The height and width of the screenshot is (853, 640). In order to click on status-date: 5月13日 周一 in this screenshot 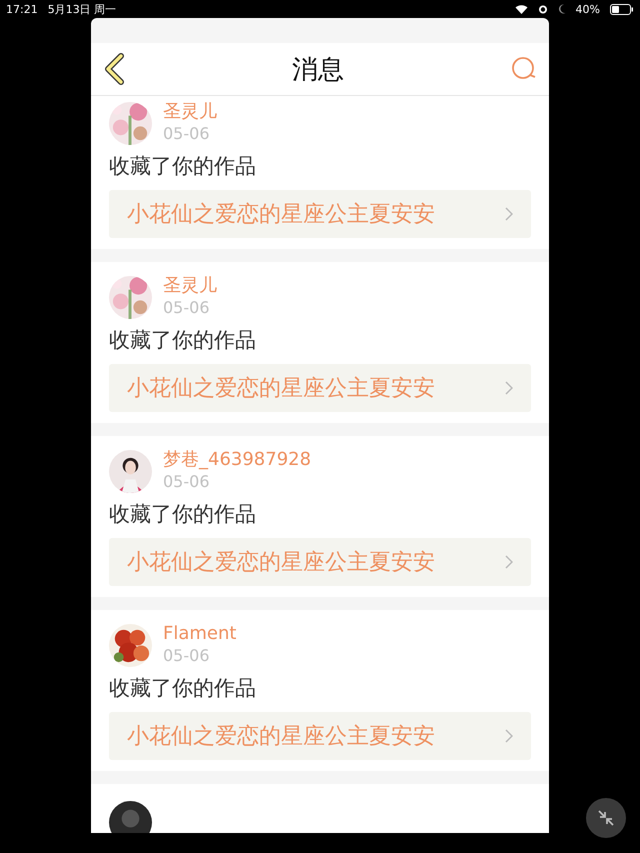, I will do `click(82, 9)`.